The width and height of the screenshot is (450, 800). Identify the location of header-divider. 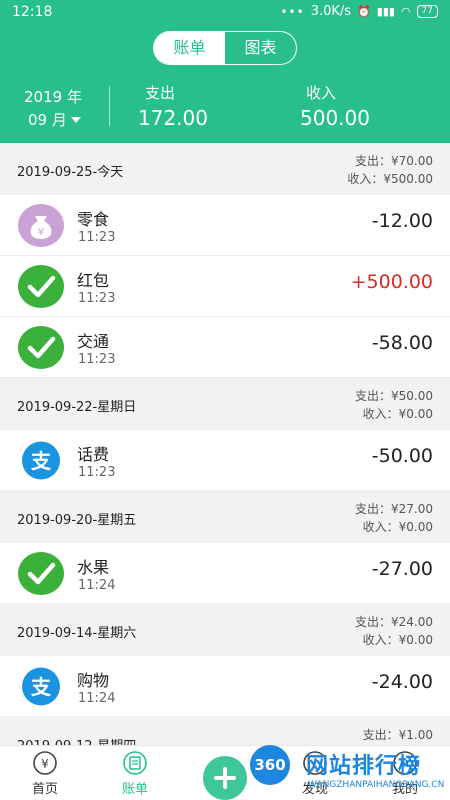
(109, 106).